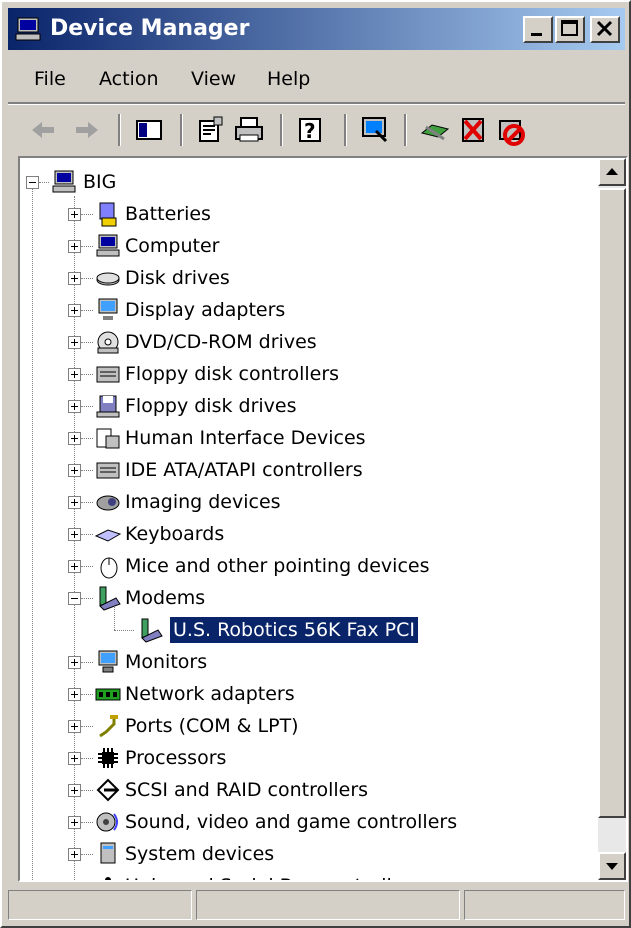 Image resolution: width=631 pixels, height=928 pixels. I want to click on maximize-button, so click(570, 29).